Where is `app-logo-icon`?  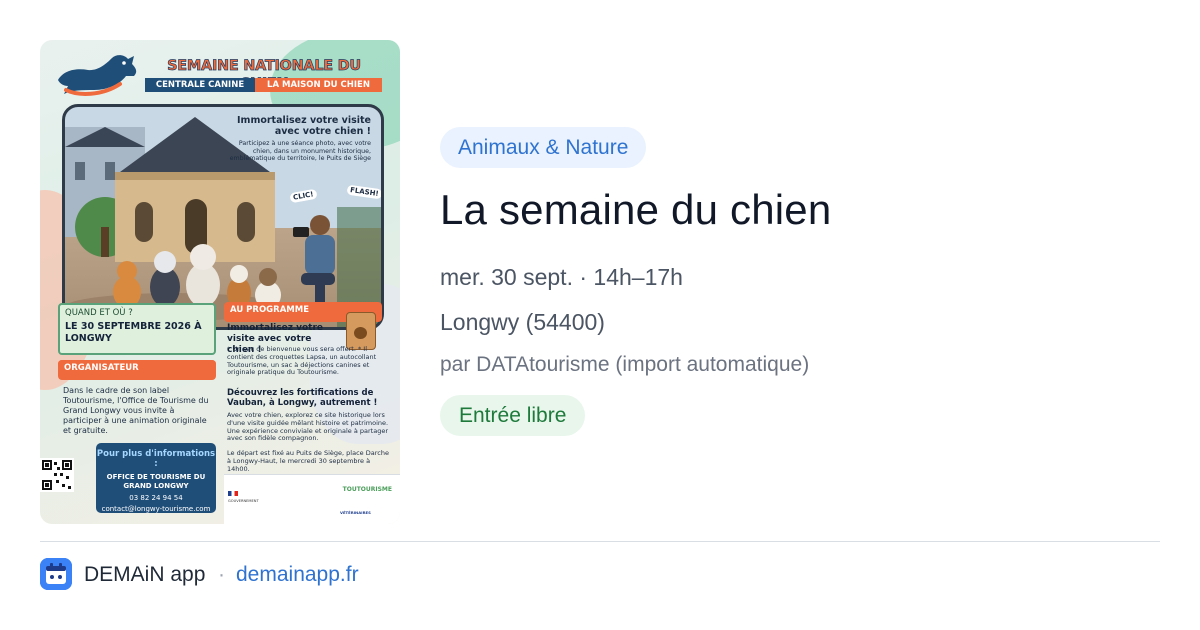 app-logo-icon is located at coordinates (56, 574).